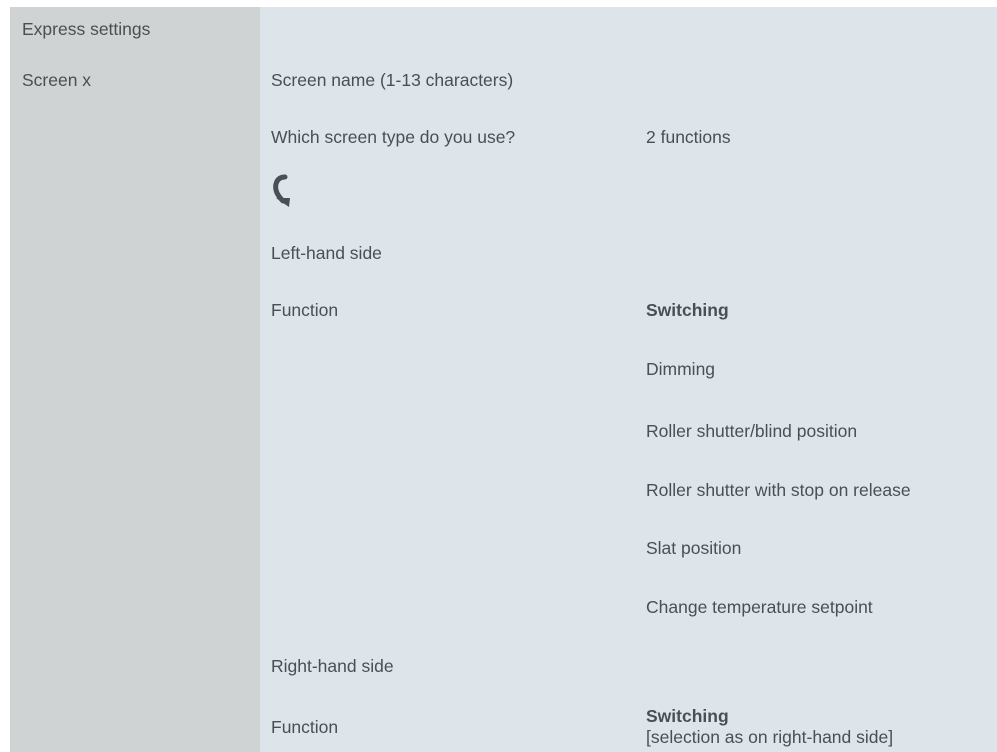 Image resolution: width=997 pixels, height=752 pixels. I want to click on left-function-label: Function, so click(305, 310).